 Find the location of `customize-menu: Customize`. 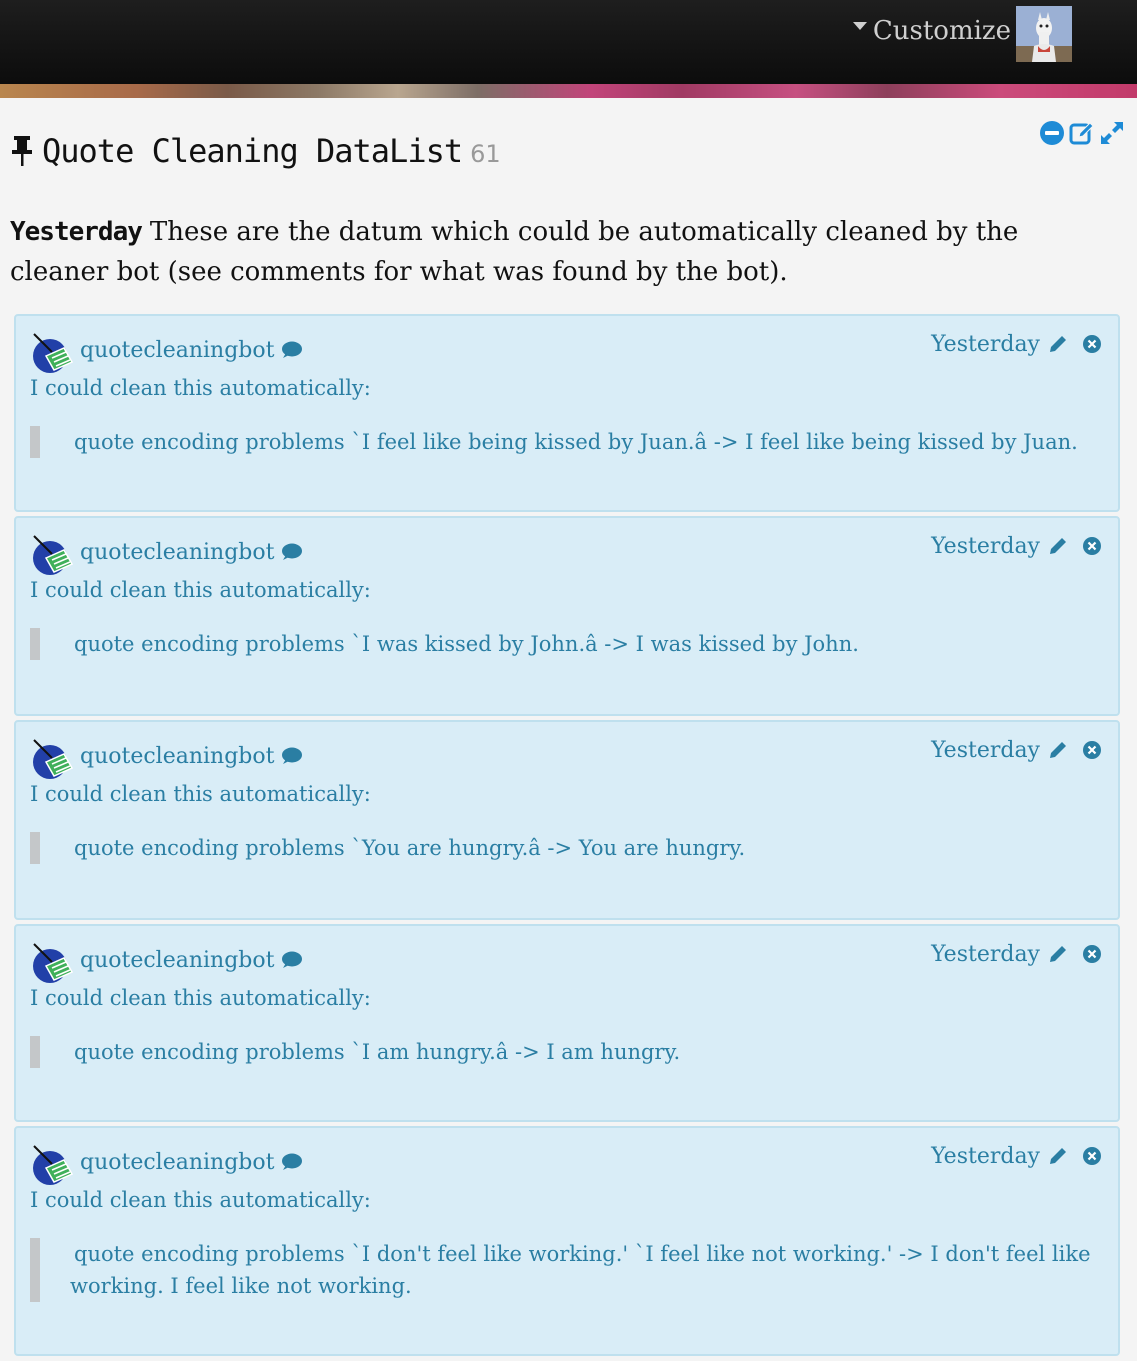

customize-menu: Customize is located at coordinates (931, 31).